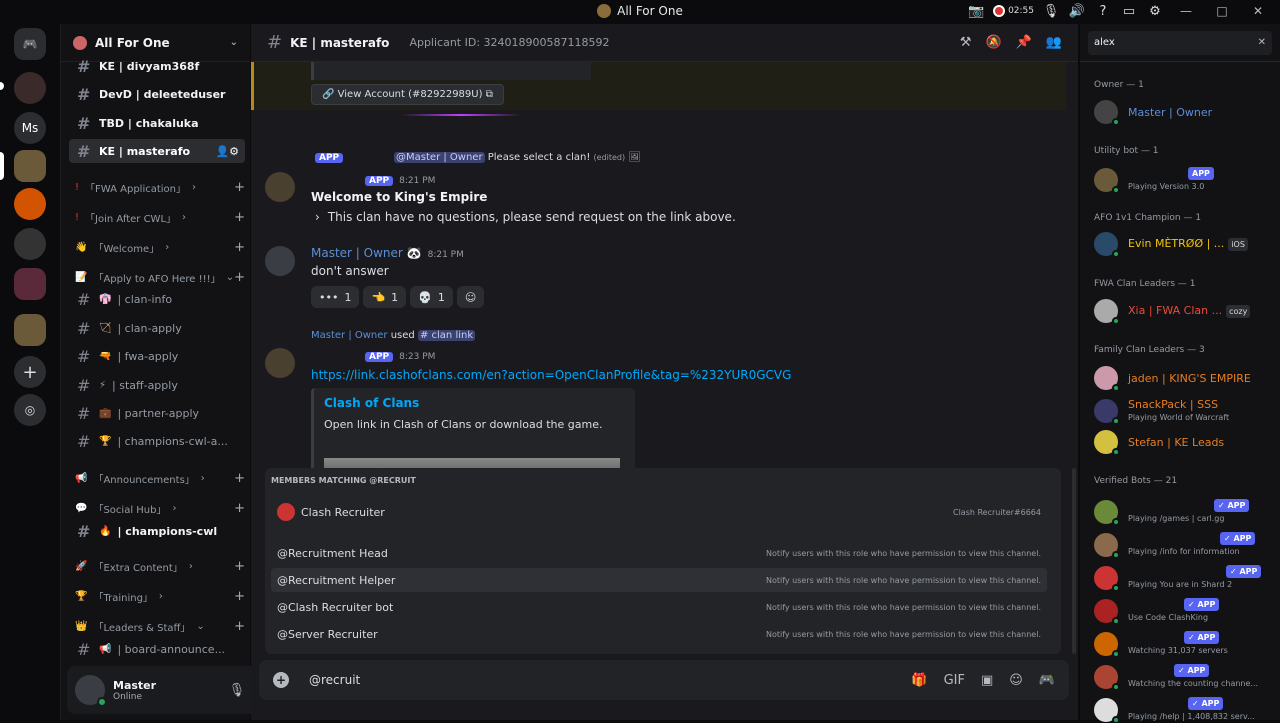 The height and width of the screenshot is (723, 1280). Describe the element at coordinates (659, 512) in the screenshot. I see `autocomplete-member: Clash Recruiter Clash Recruiter#6664` at that location.